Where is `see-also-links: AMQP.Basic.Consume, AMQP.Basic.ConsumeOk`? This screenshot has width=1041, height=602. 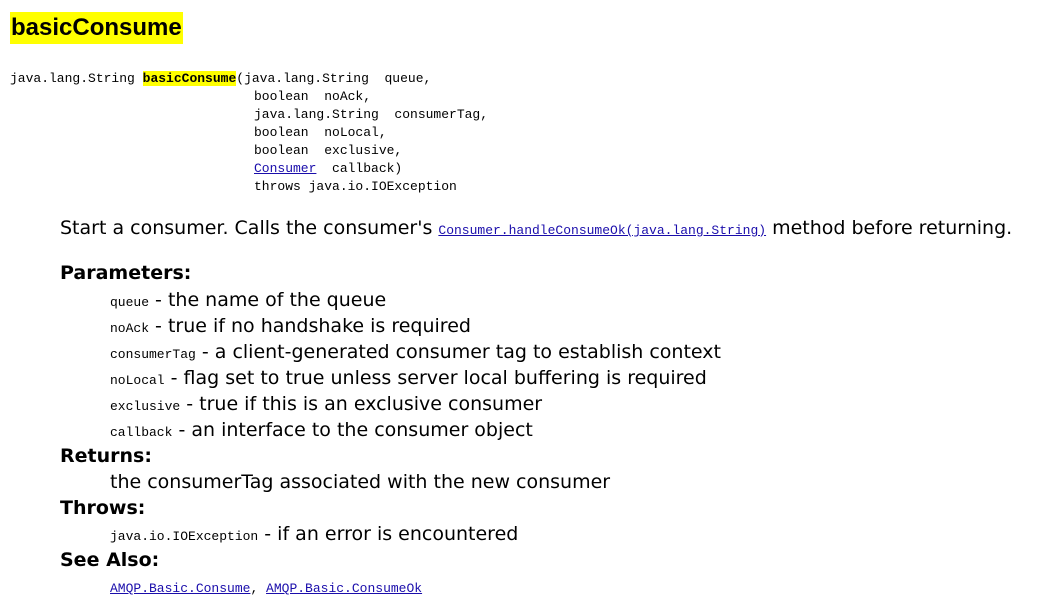
see-also-links: AMQP.Basic.Consume, AMQP.Basic.ConsumeOk is located at coordinates (266, 587).